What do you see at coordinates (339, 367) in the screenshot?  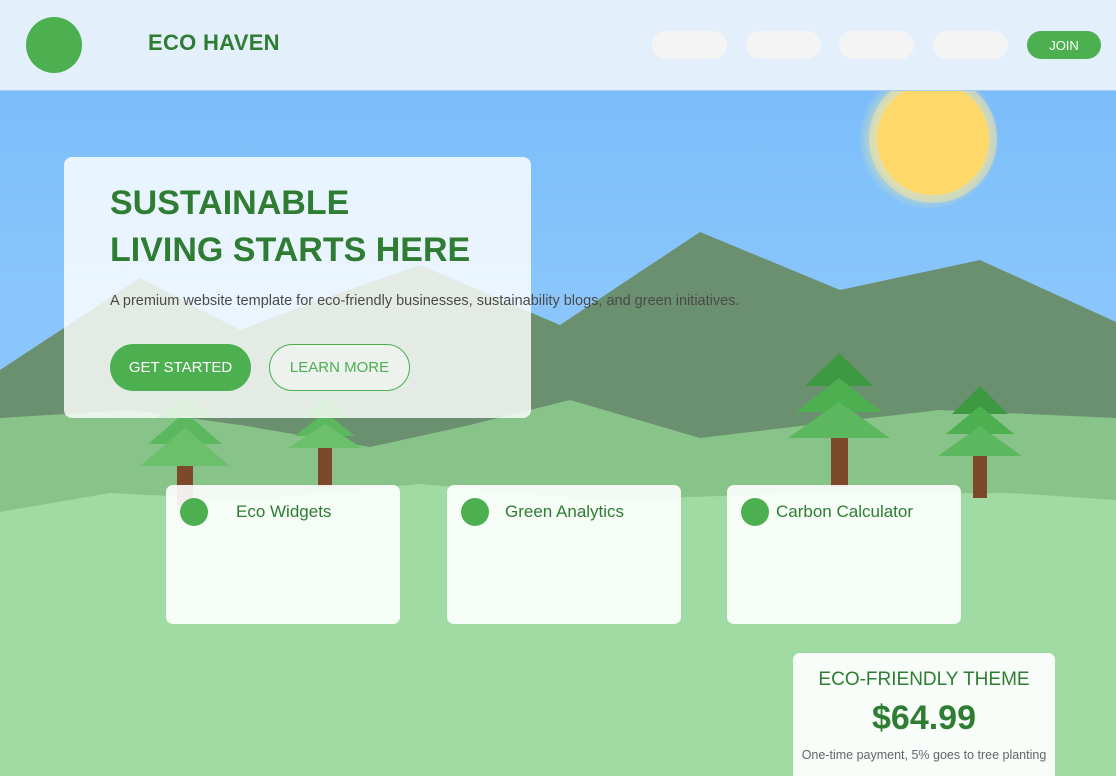 I see `learn-more-button: LEARN MORE` at bounding box center [339, 367].